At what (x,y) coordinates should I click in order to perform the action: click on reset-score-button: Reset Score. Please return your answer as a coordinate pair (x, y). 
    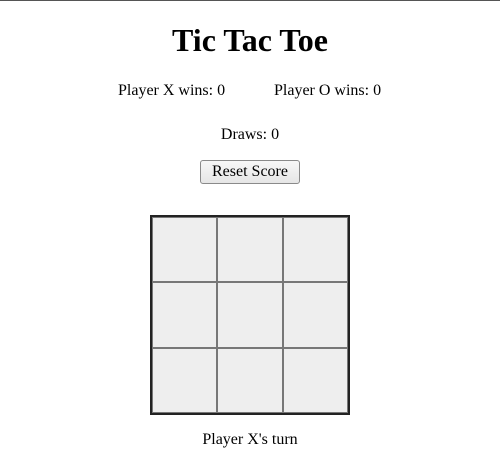
    Looking at the image, I should click on (250, 172).